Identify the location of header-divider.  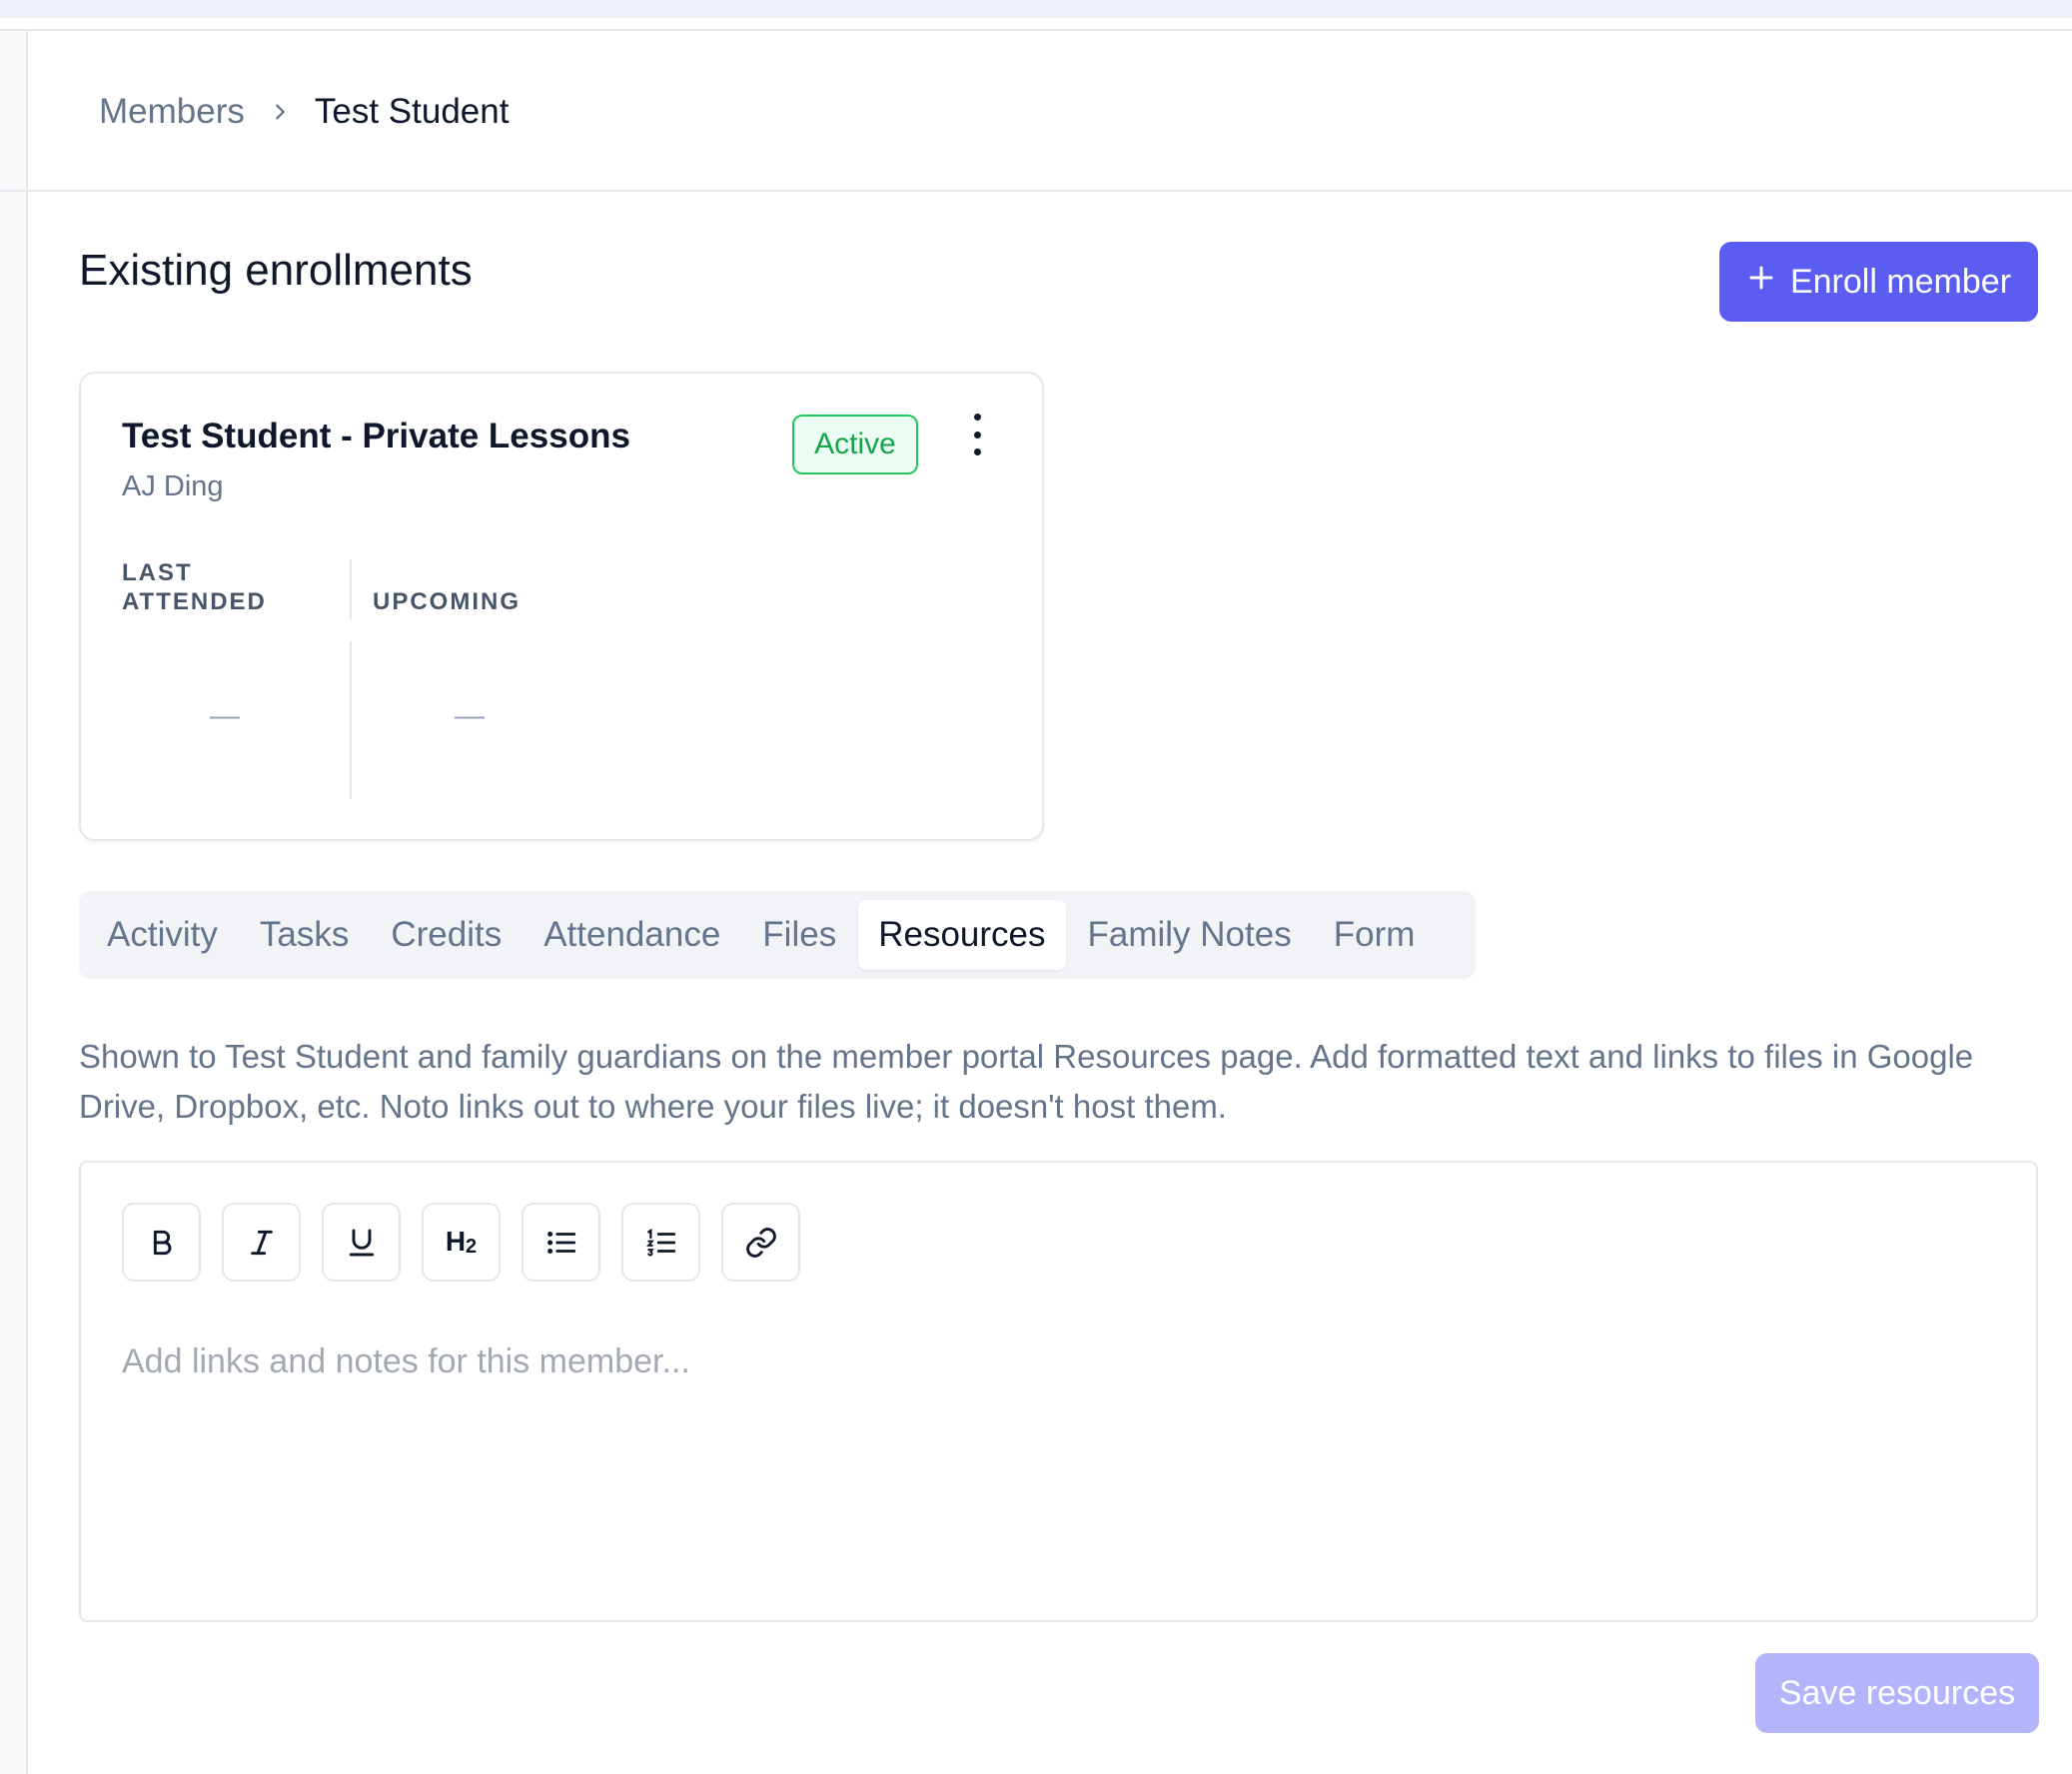
(1049, 191).